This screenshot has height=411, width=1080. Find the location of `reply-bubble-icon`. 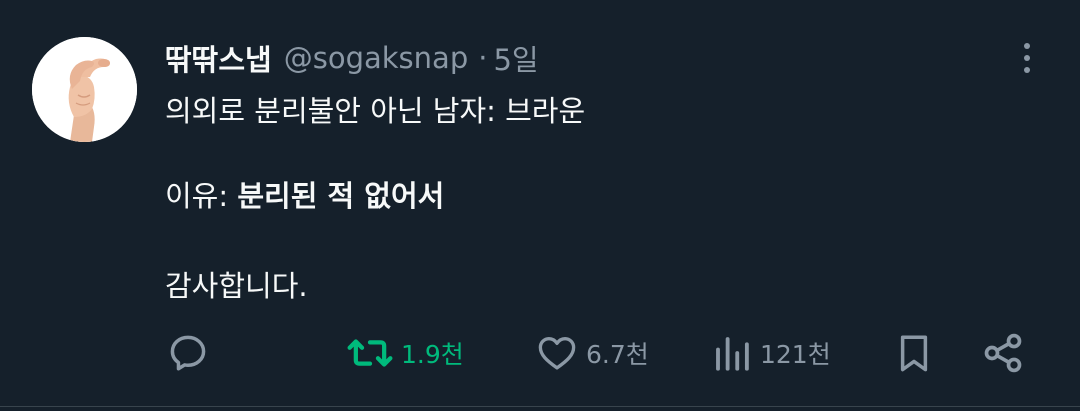

reply-bubble-icon is located at coordinates (188, 353).